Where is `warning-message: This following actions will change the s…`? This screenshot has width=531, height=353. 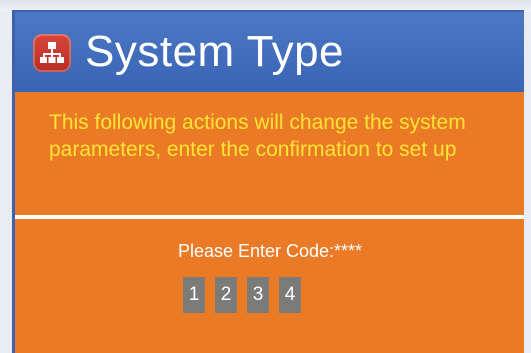 warning-message: This following actions will change the s… is located at coordinates (257, 136).